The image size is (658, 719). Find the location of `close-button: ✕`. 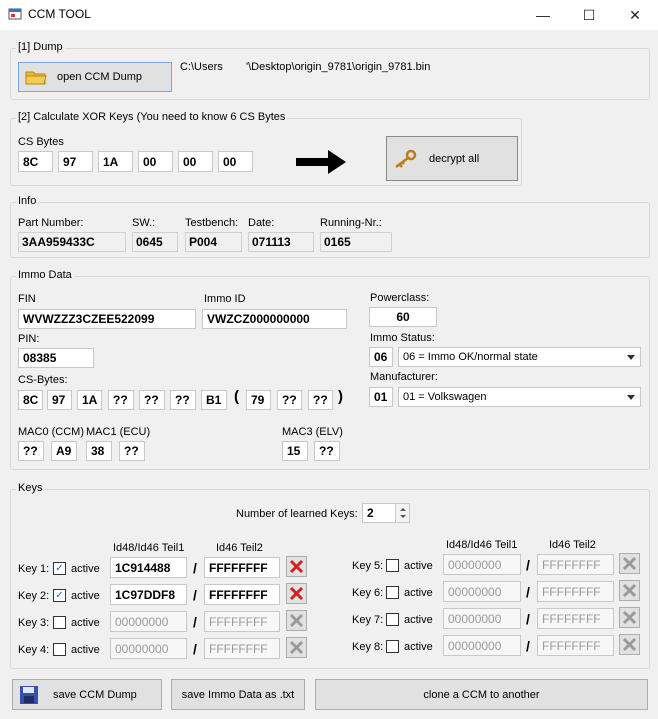

close-button: ✕ is located at coordinates (635, 15).